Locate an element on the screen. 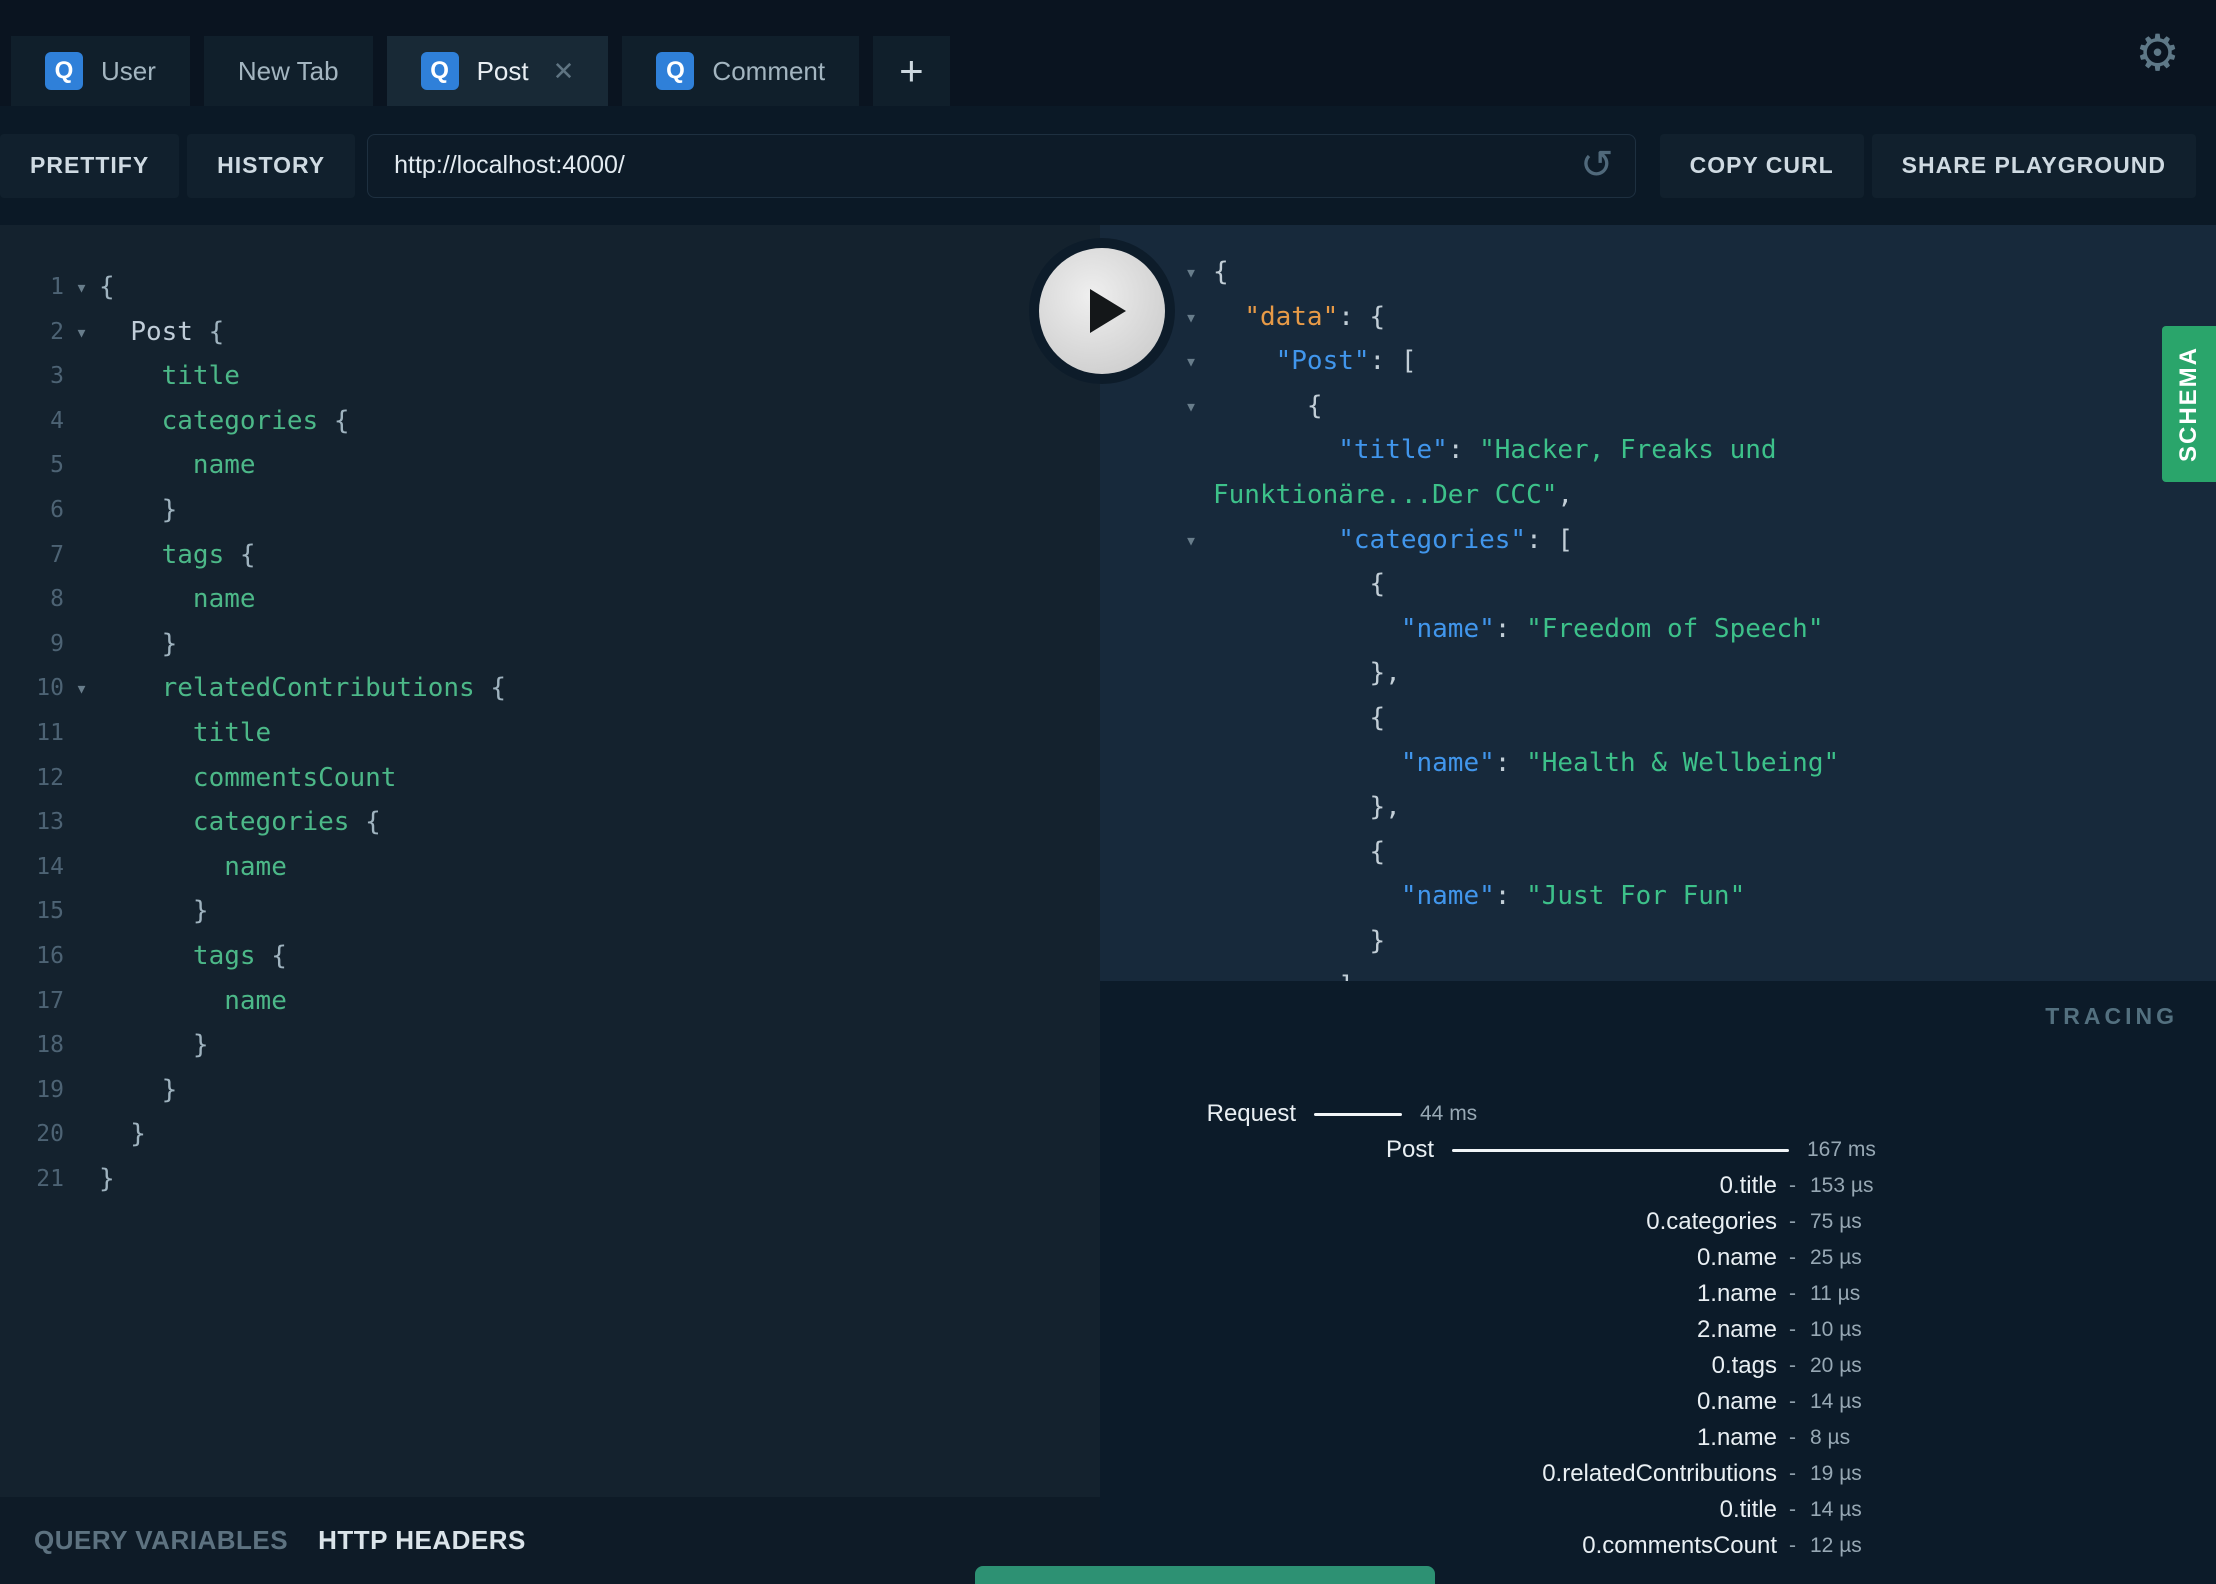 This screenshot has width=2216, height=1584. copy-curl-button: COPY CURL is located at coordinates (1761, 165).